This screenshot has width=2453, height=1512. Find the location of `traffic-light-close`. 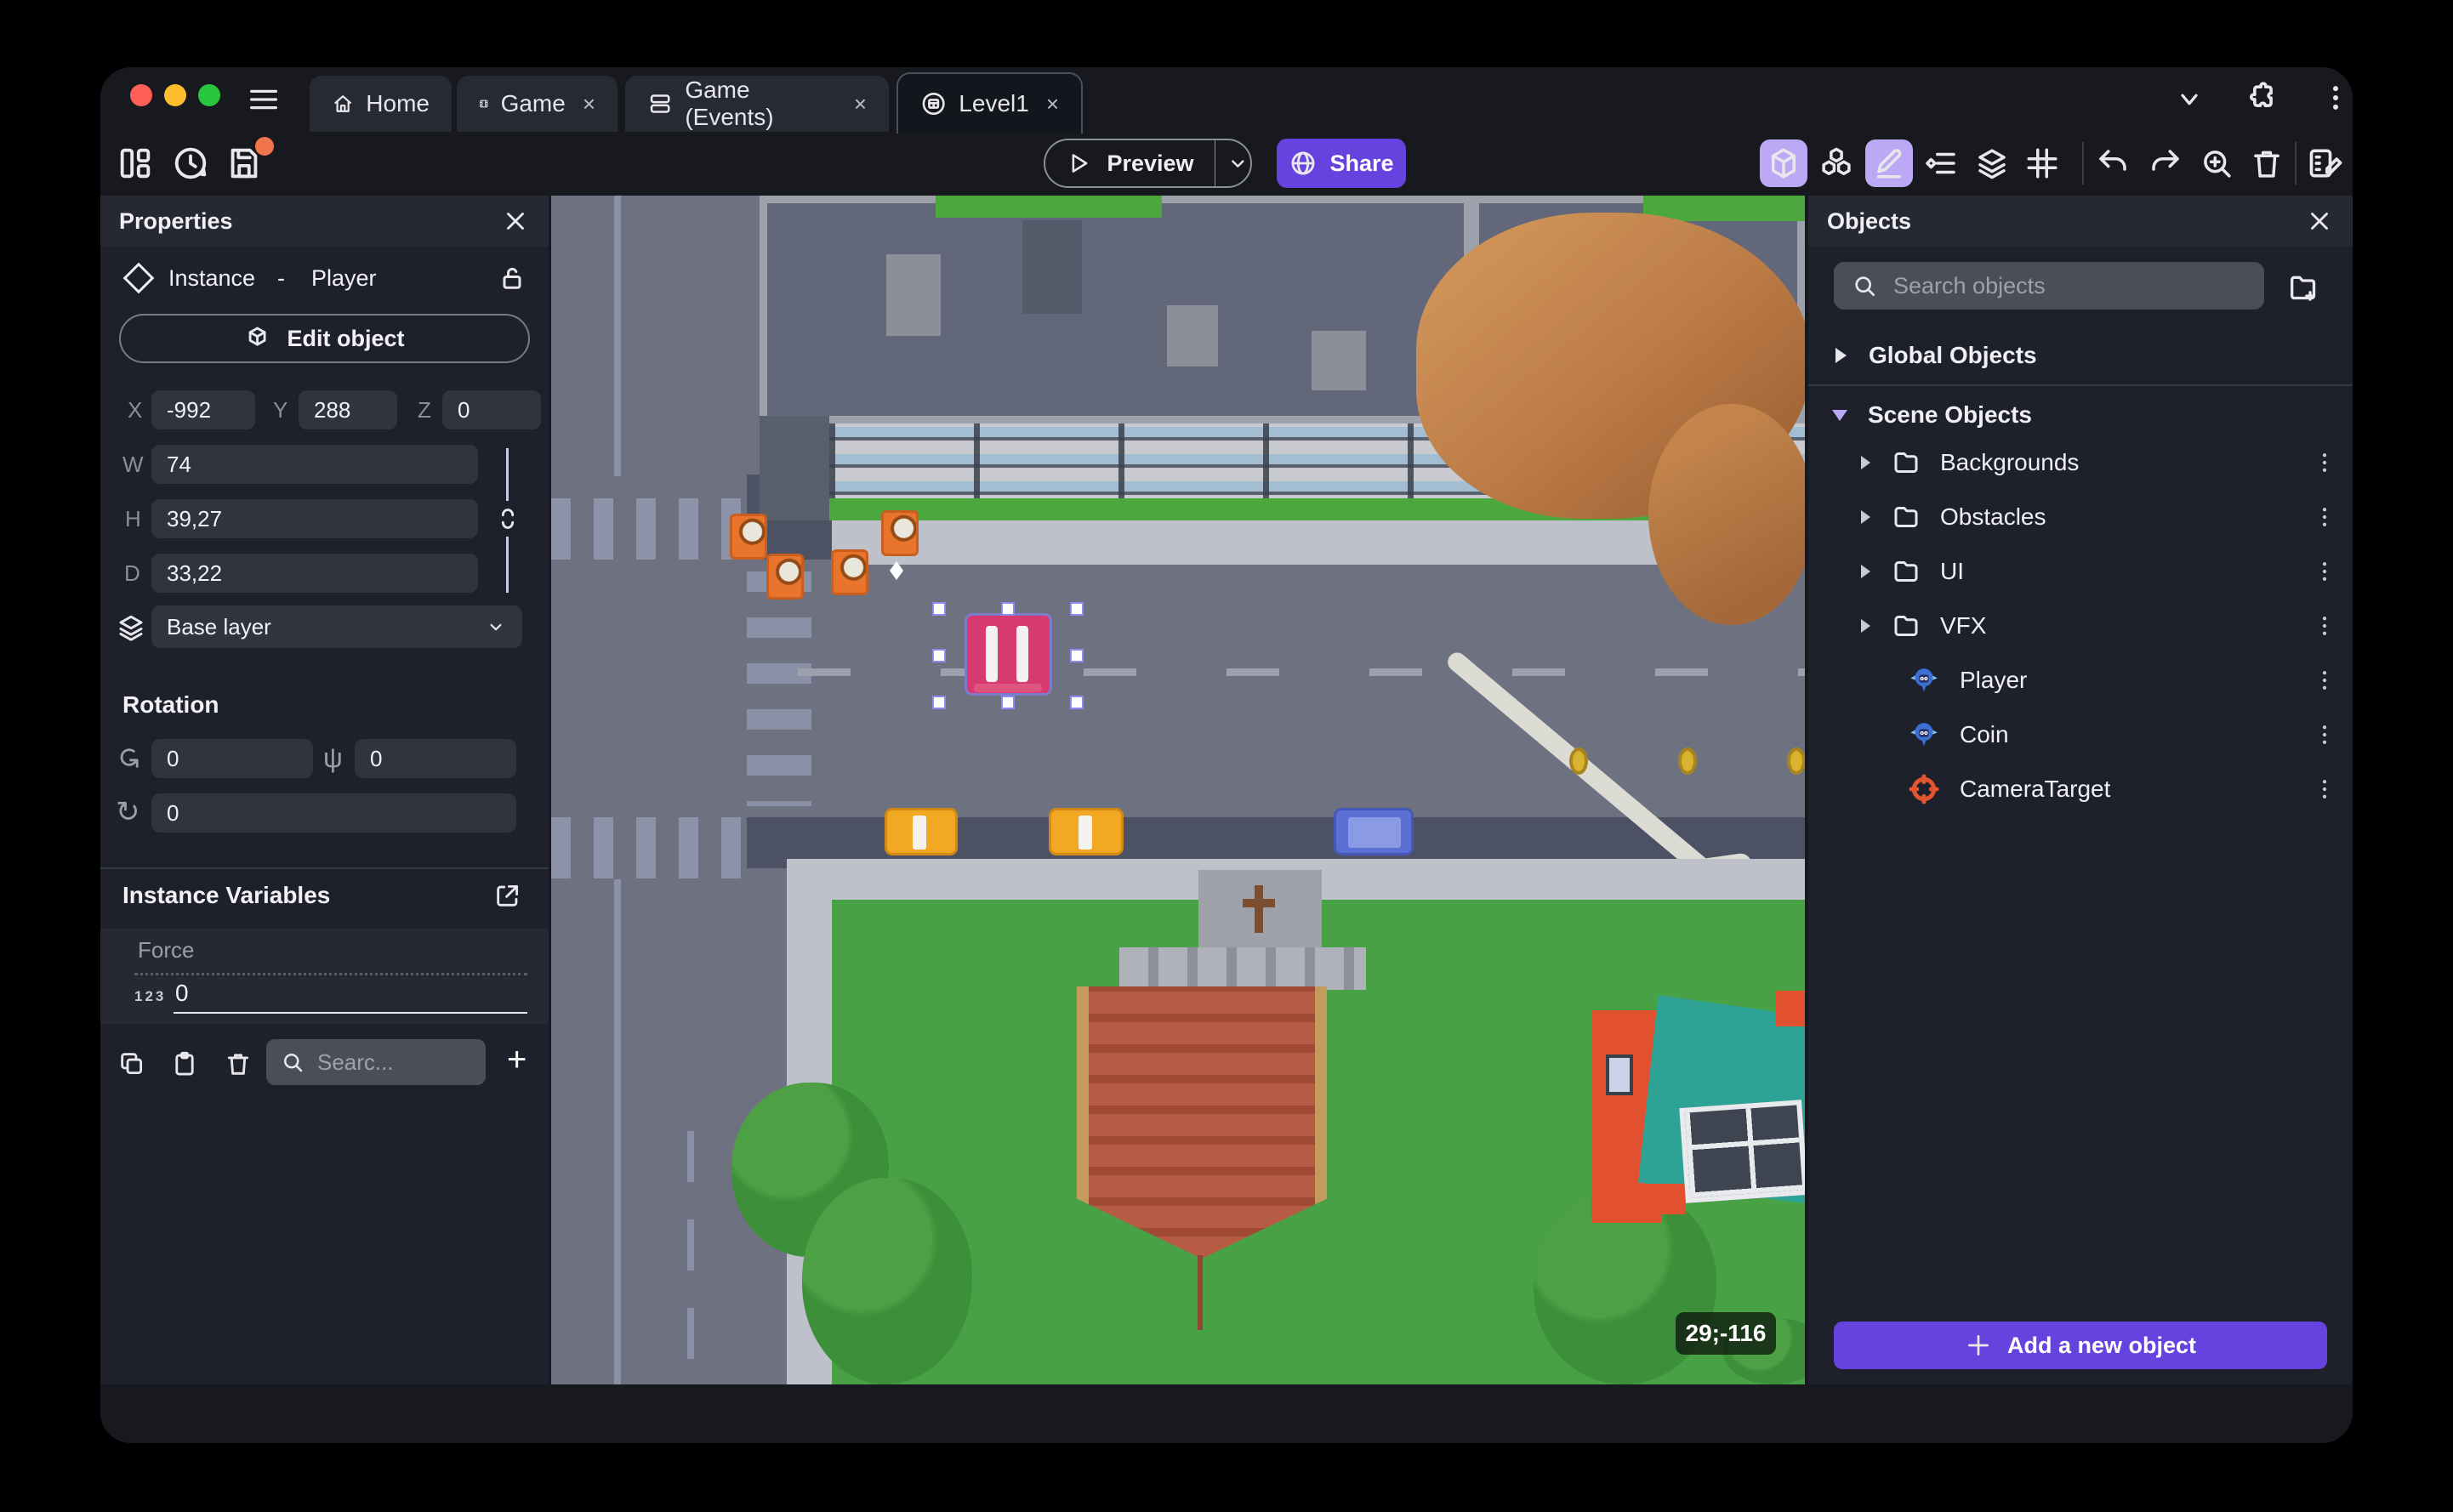

traffic-light-close is located at coordinates (141, 95).